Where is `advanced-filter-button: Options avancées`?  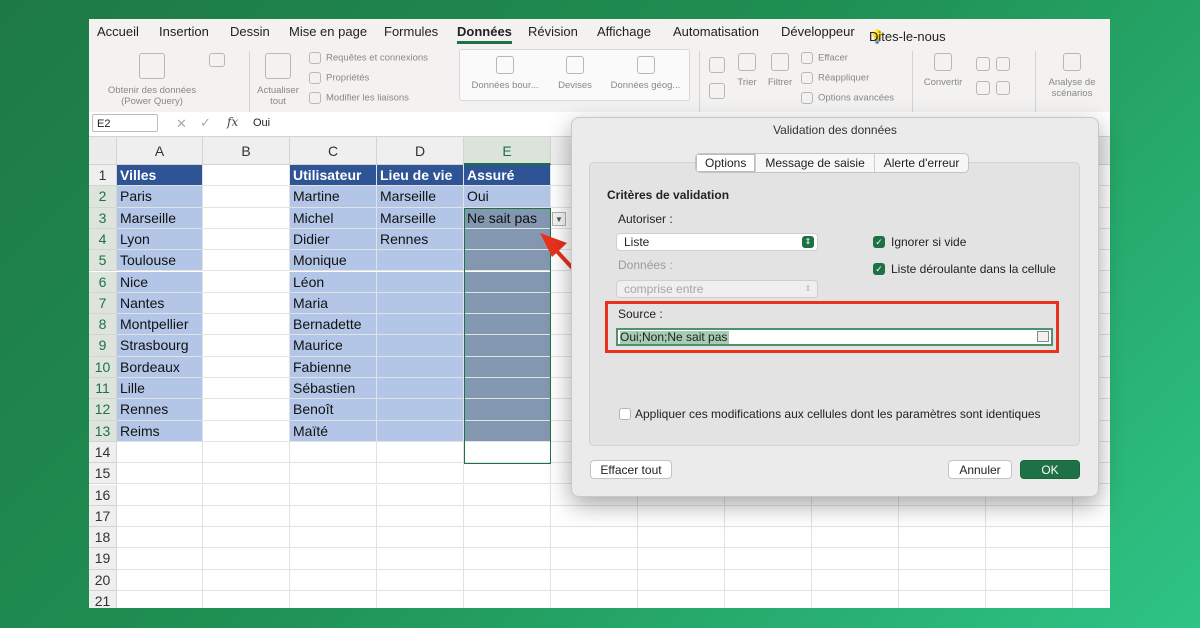
advanced-filter-button: Options avancées is located at coordinates (847, 98).